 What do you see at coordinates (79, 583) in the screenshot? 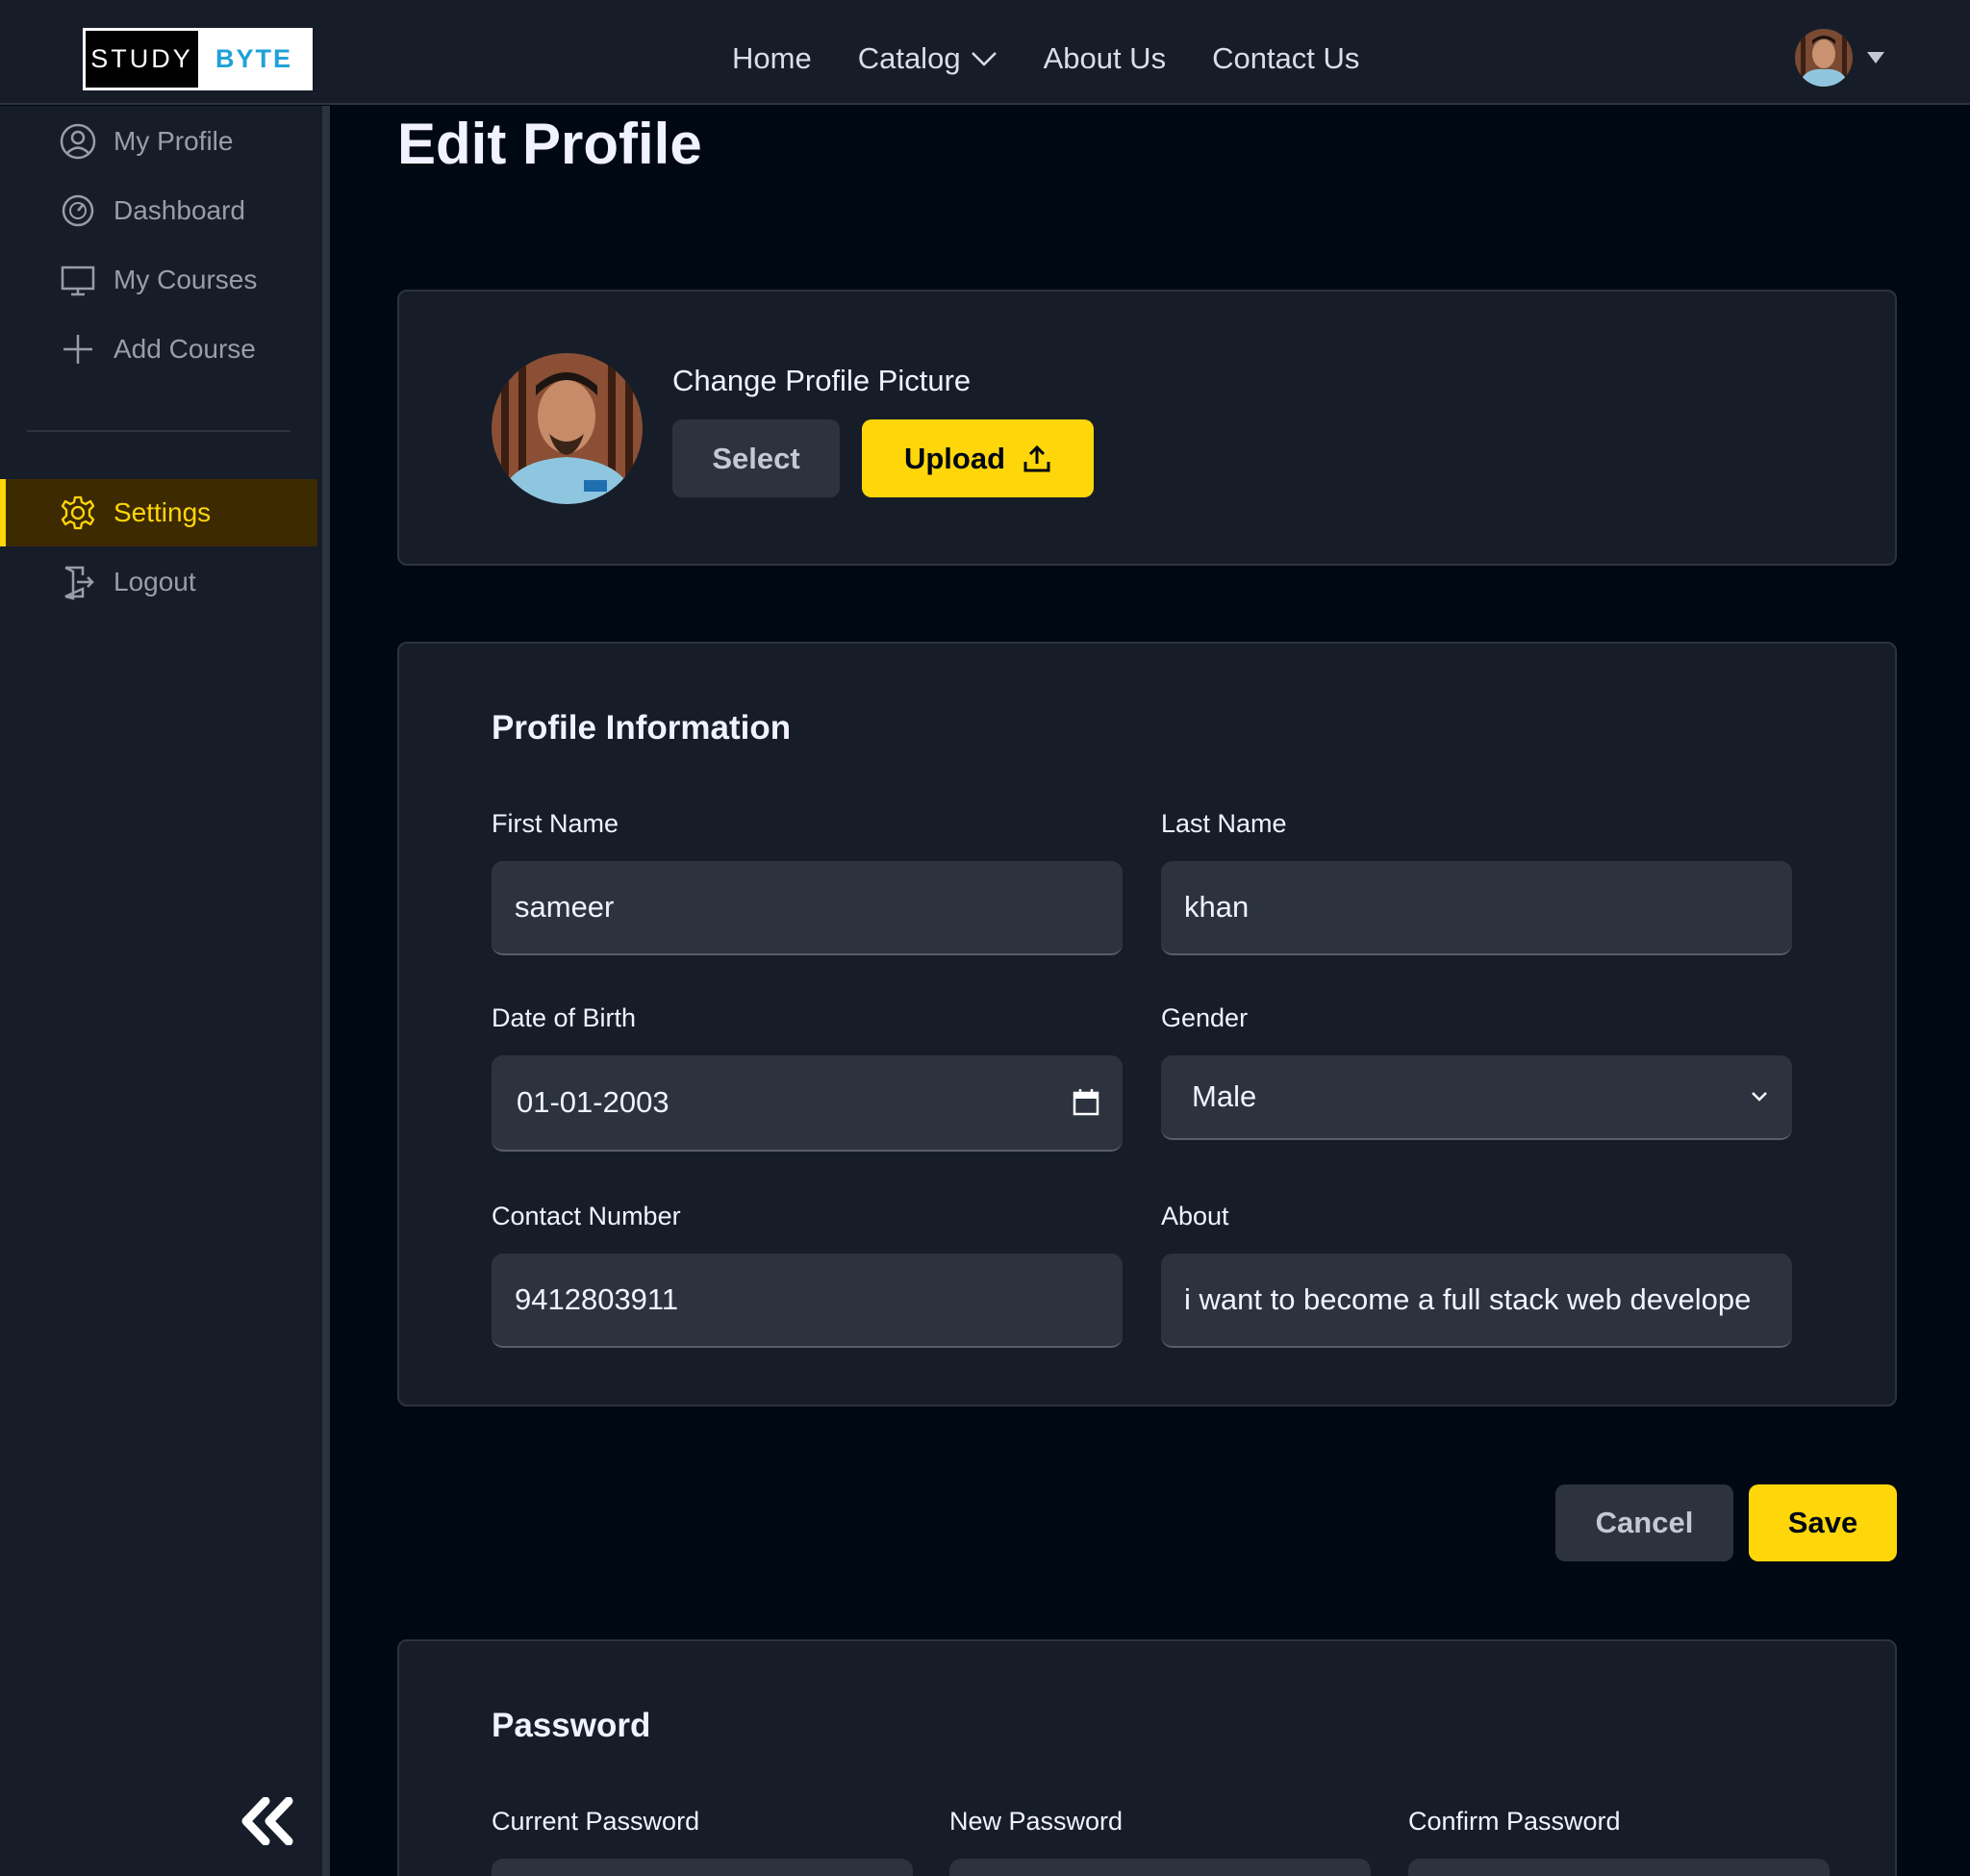
I see `logout-icon` at bounding box center [79, 583].